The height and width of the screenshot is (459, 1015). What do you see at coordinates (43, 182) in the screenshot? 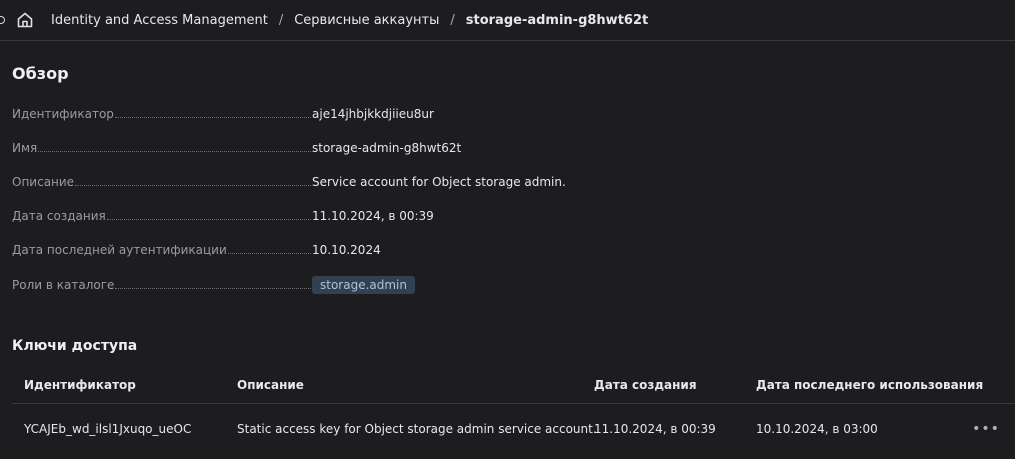
I see `overview-label: Описание` at bounding box center [43, 182].